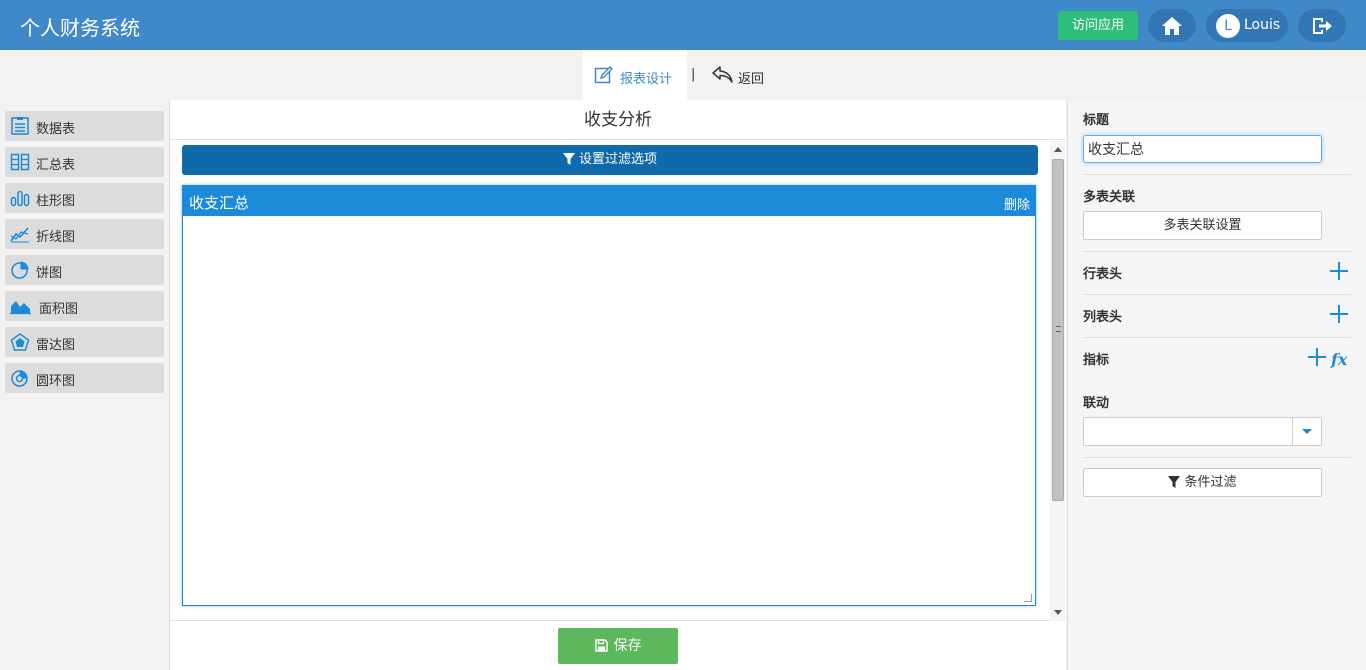  Describe the element at coordinates (84, 198) in the screenshot. I see `sidebar-item-bar-chart: 柱形图` at that location.